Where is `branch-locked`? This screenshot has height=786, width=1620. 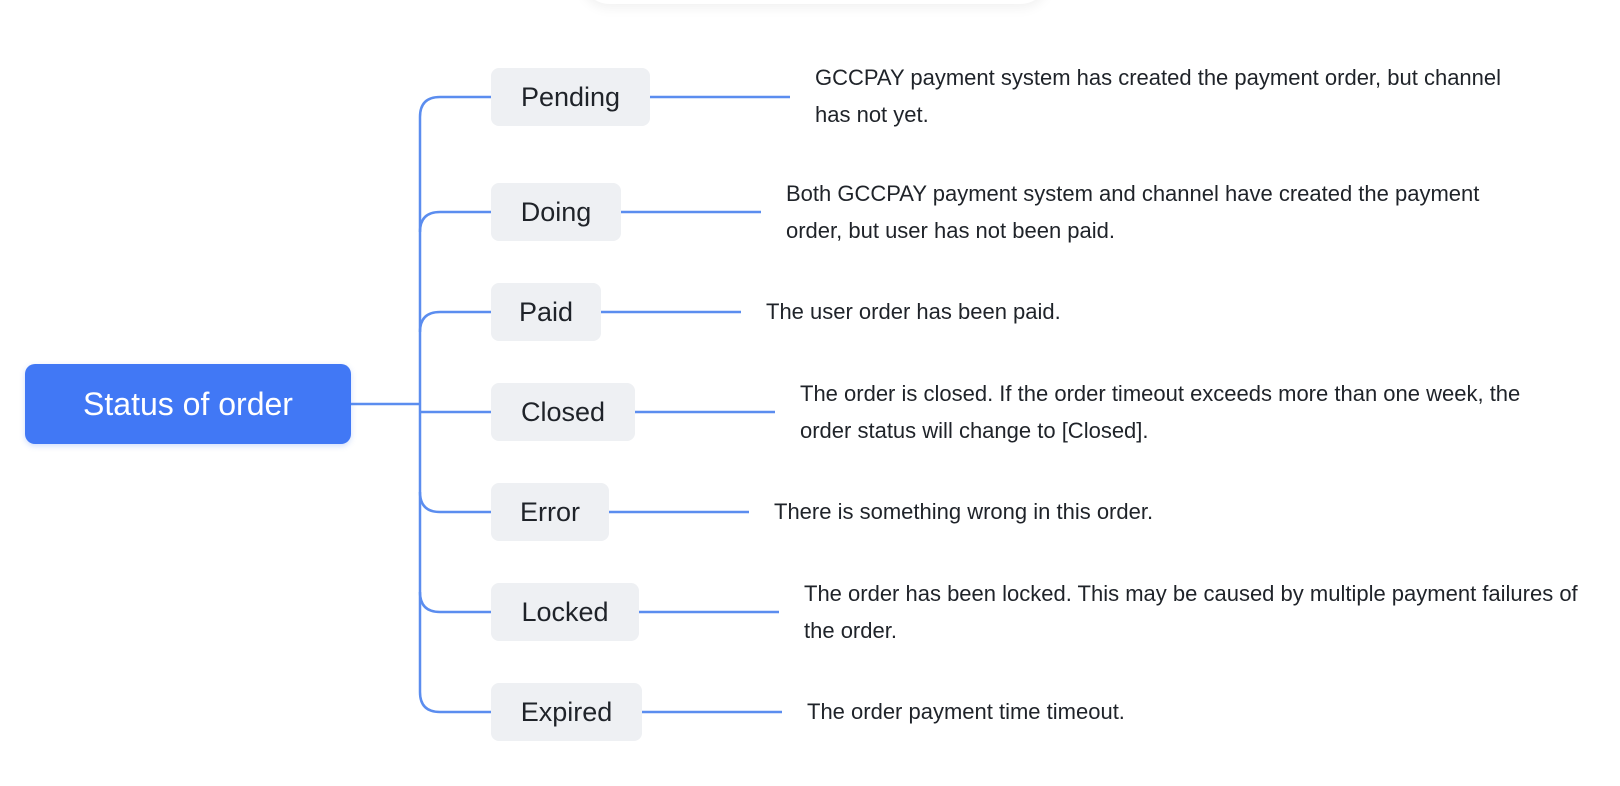 branch-locked is located at coordinates (454, 602).